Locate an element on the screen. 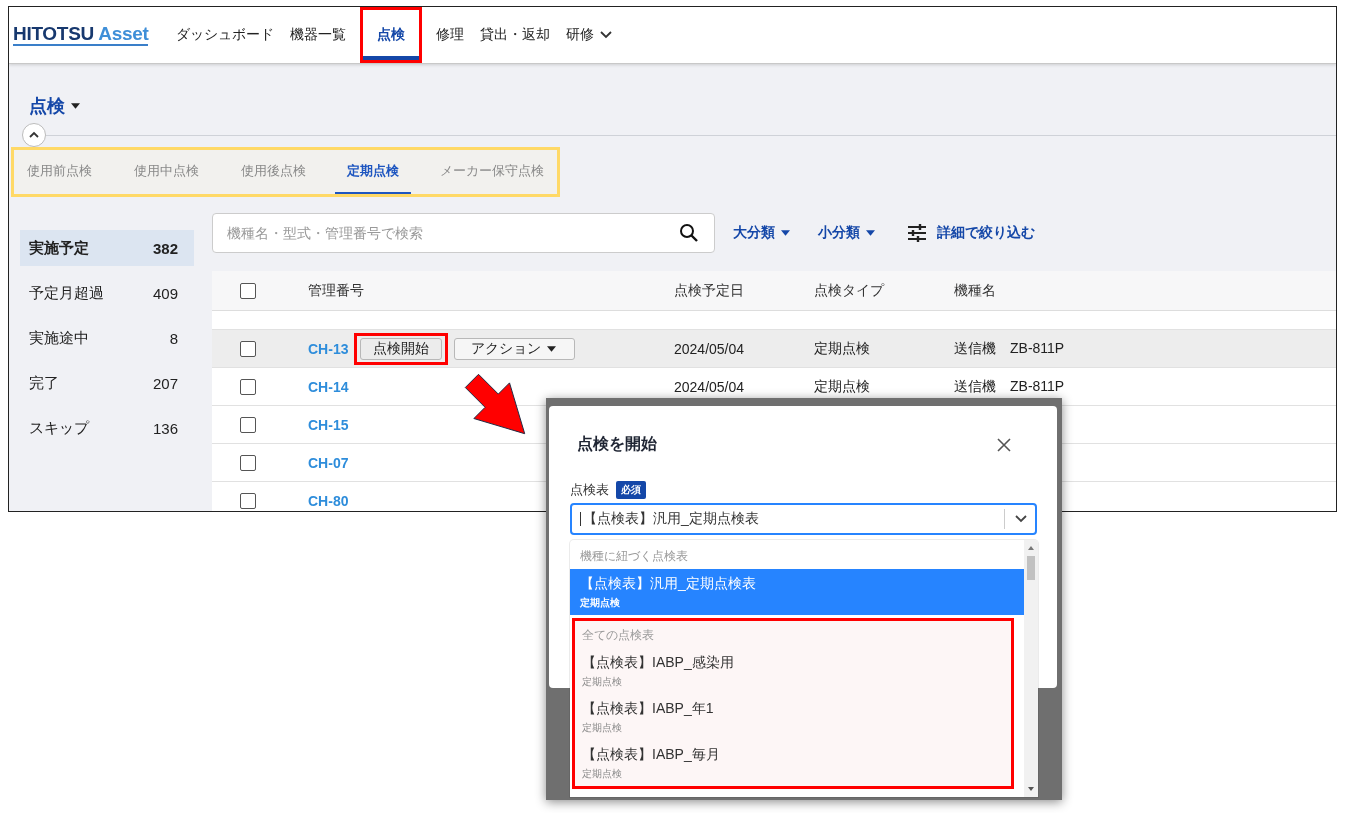  required-badge: 必須 is located at coordinates (631, 490).